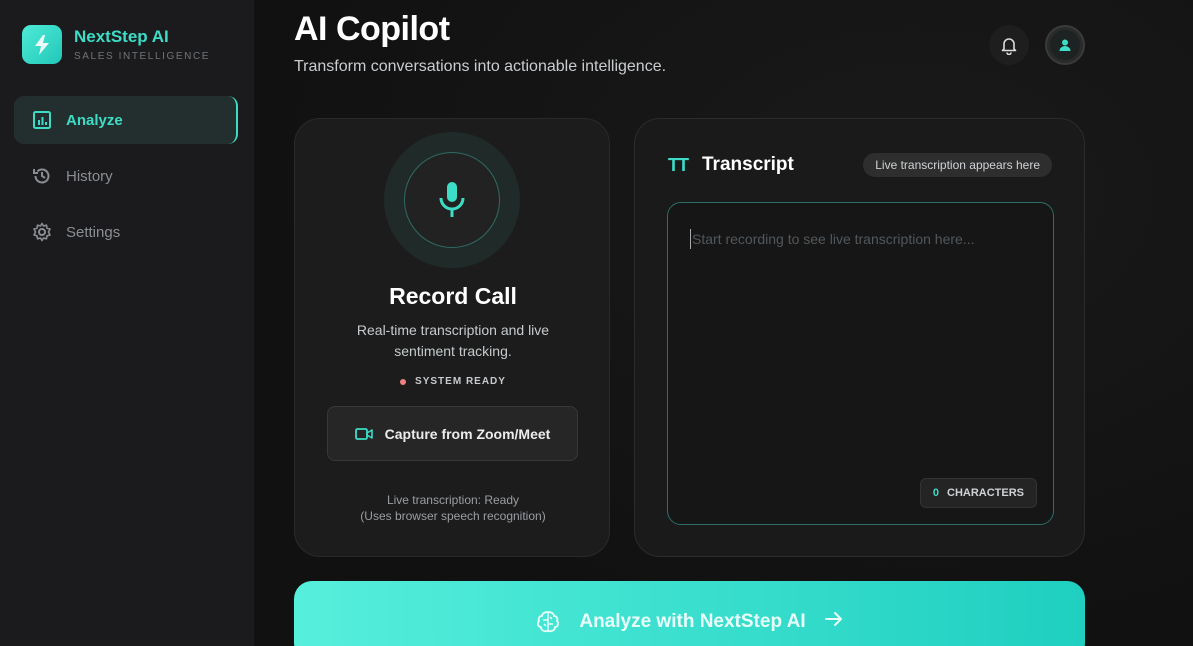 This screenshot has width=1193, height=646. I want to click on sidebar-item-label: Analyze, so click(94, 120).